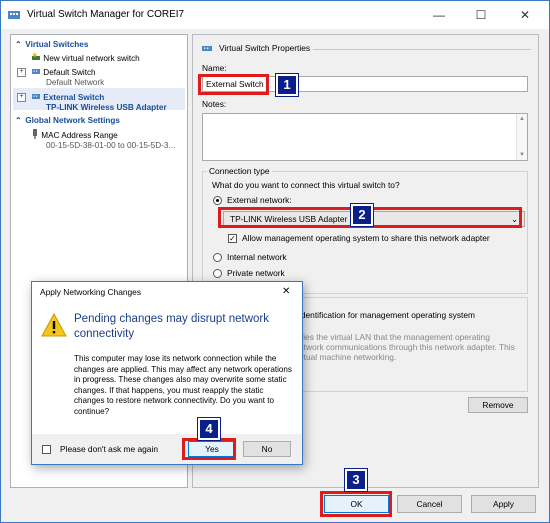 The width and height of the screenshot is (550, 523). I want to click on dont-ask-label: Please don't ask me again, so click(109, 449).